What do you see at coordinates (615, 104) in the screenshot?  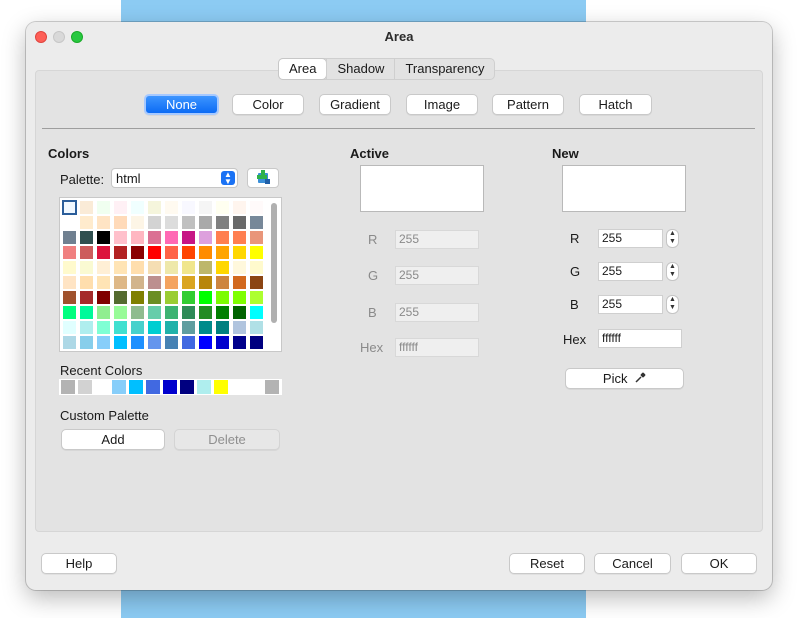 I see `fill-hatch-button: Hatch` at bounding box center [615, 104].